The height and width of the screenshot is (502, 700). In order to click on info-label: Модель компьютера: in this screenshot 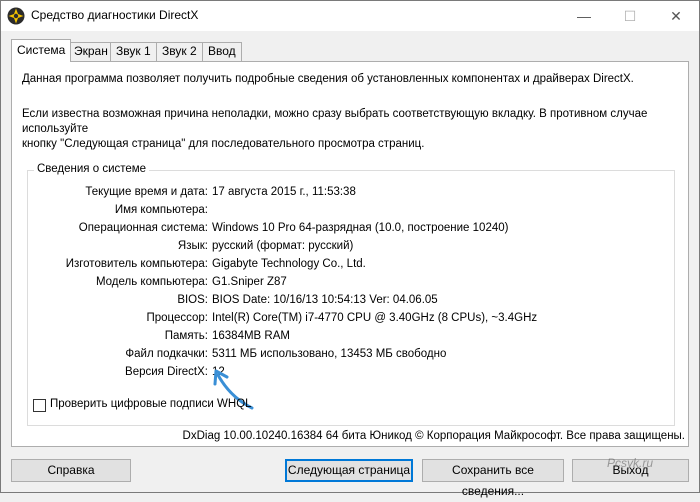, I will do `click(151, 282)`.